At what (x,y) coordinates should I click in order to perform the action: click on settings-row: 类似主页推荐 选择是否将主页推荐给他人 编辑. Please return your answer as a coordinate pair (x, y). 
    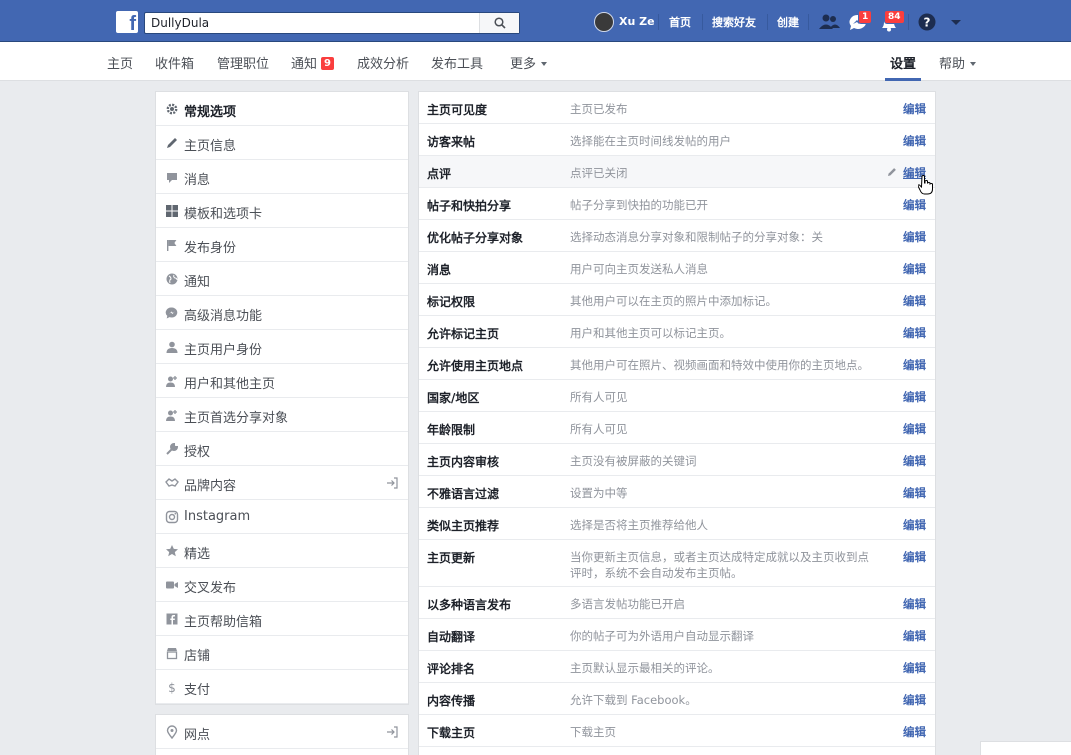
    Looking at the image, I should click on (677, 524).